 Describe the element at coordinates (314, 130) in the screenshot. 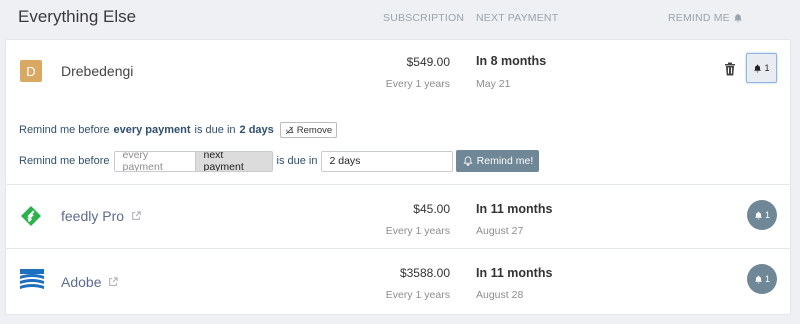

I see `remove-label: Remove` at that location.